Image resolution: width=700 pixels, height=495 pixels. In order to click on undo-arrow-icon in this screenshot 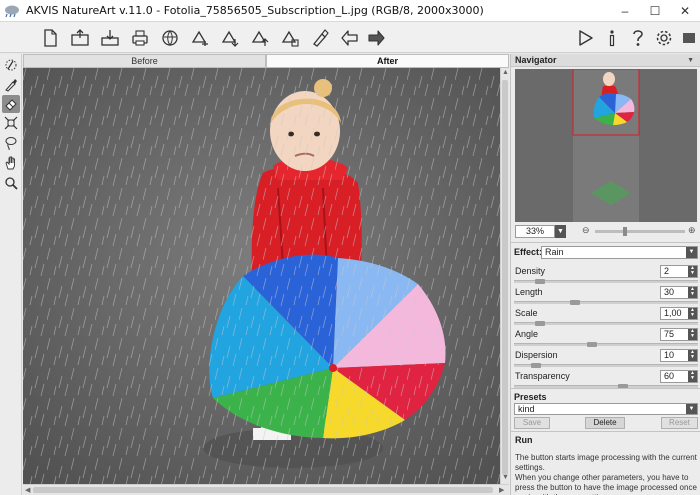, I will do `click(349, 38)`.